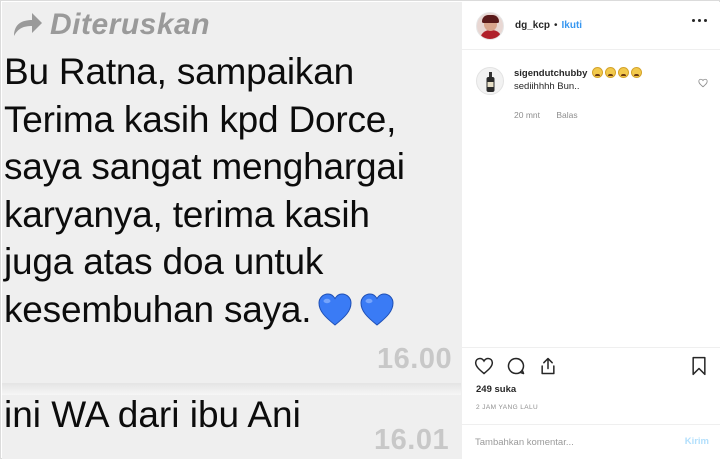 The image size is (720, 459). Describe the element at coordinates (164, 261) in the screenshot. I see `message-line: juga atas doa untuk` at that location.